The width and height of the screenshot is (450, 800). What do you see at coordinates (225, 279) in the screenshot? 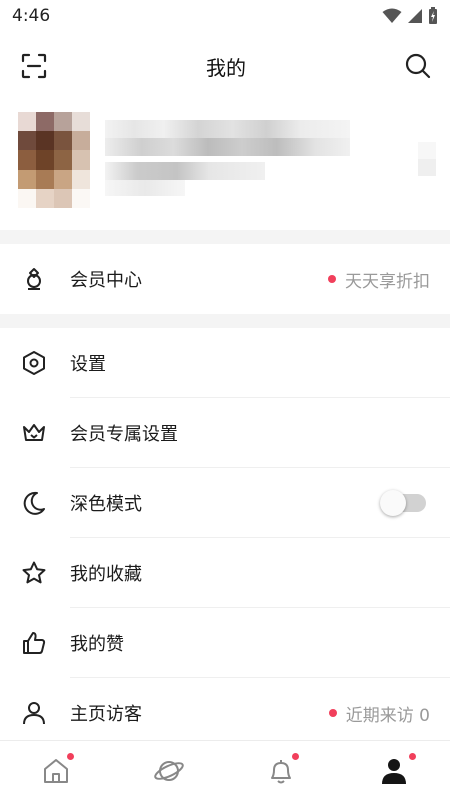
I see `member-center-row: 会员中心 天天享折扣` at bounding box center [225, 279].